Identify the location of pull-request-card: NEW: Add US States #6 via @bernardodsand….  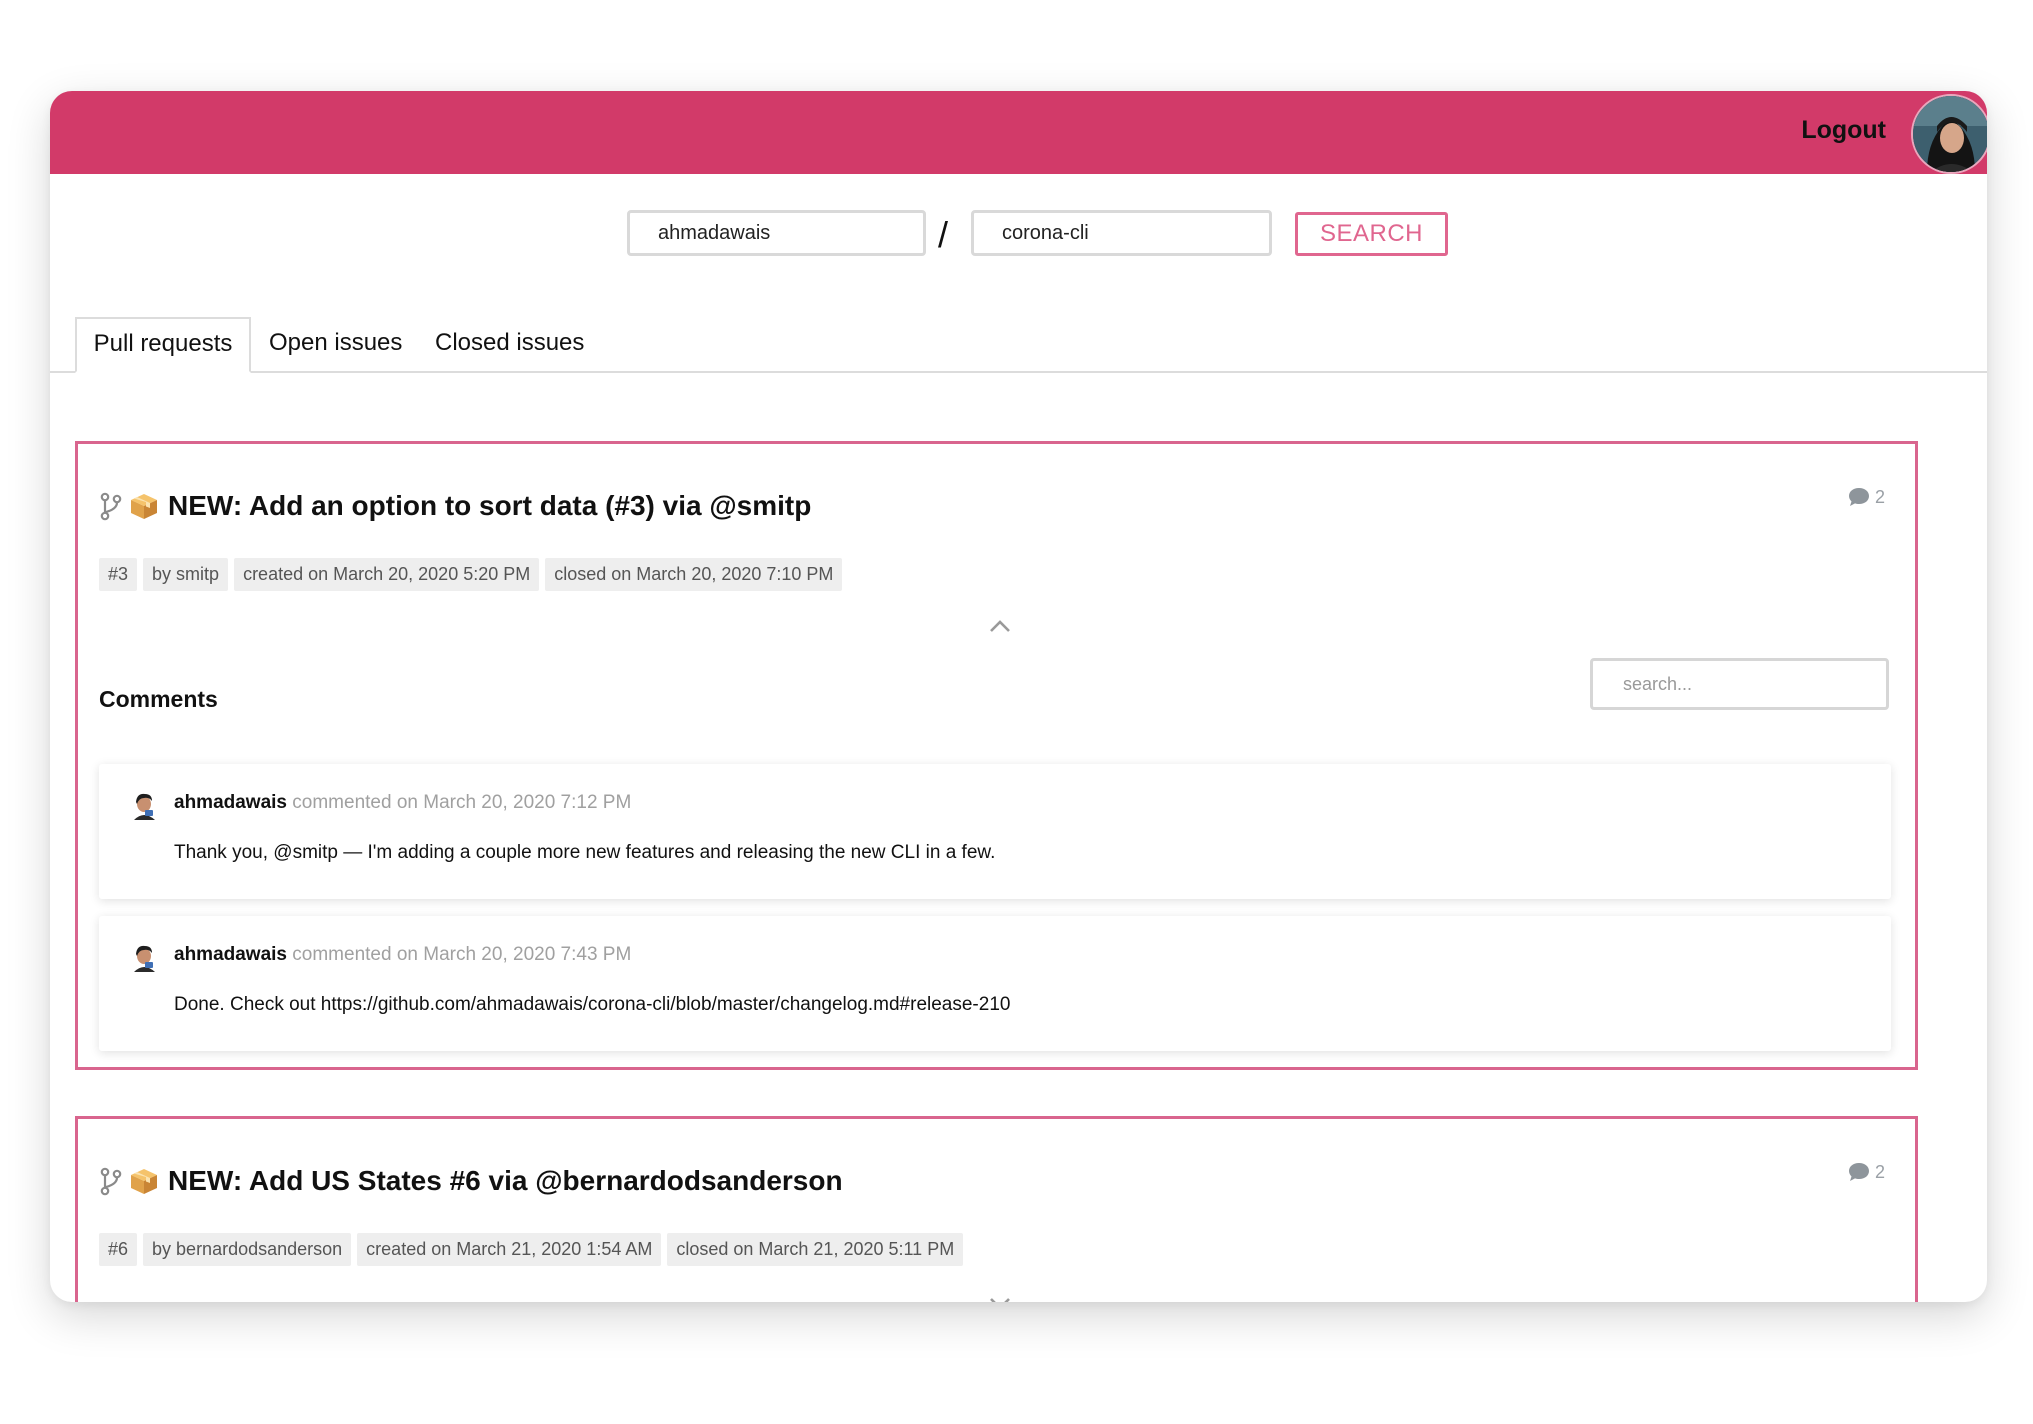
(996, 1209).